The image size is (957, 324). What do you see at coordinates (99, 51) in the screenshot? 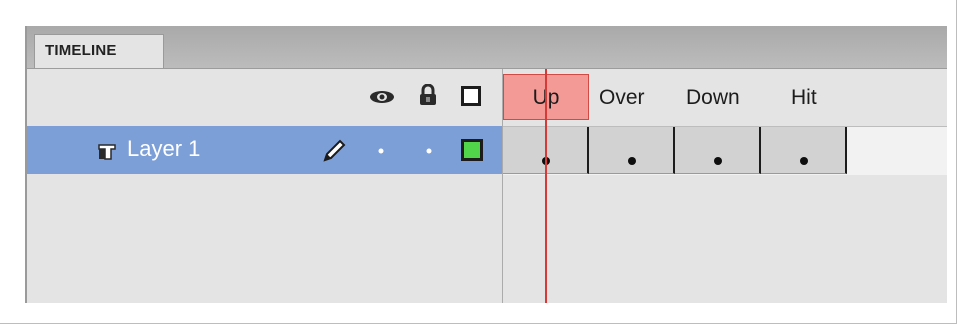
I see `timeline-tab: TIMELINE` at bounding box center [99, 51].